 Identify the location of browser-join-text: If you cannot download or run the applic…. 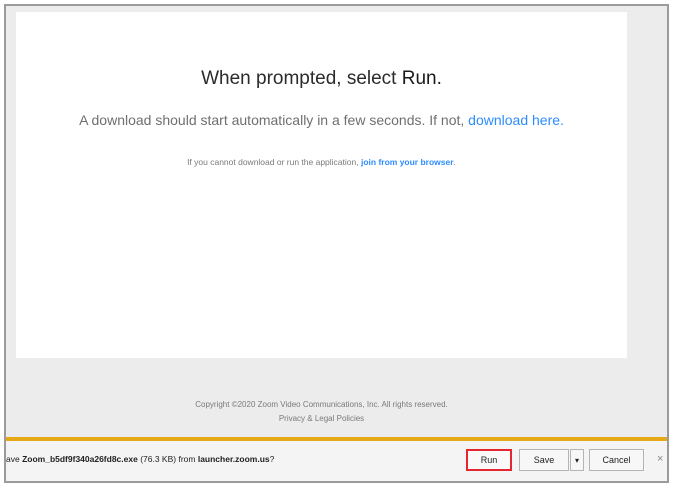
(274, 162).